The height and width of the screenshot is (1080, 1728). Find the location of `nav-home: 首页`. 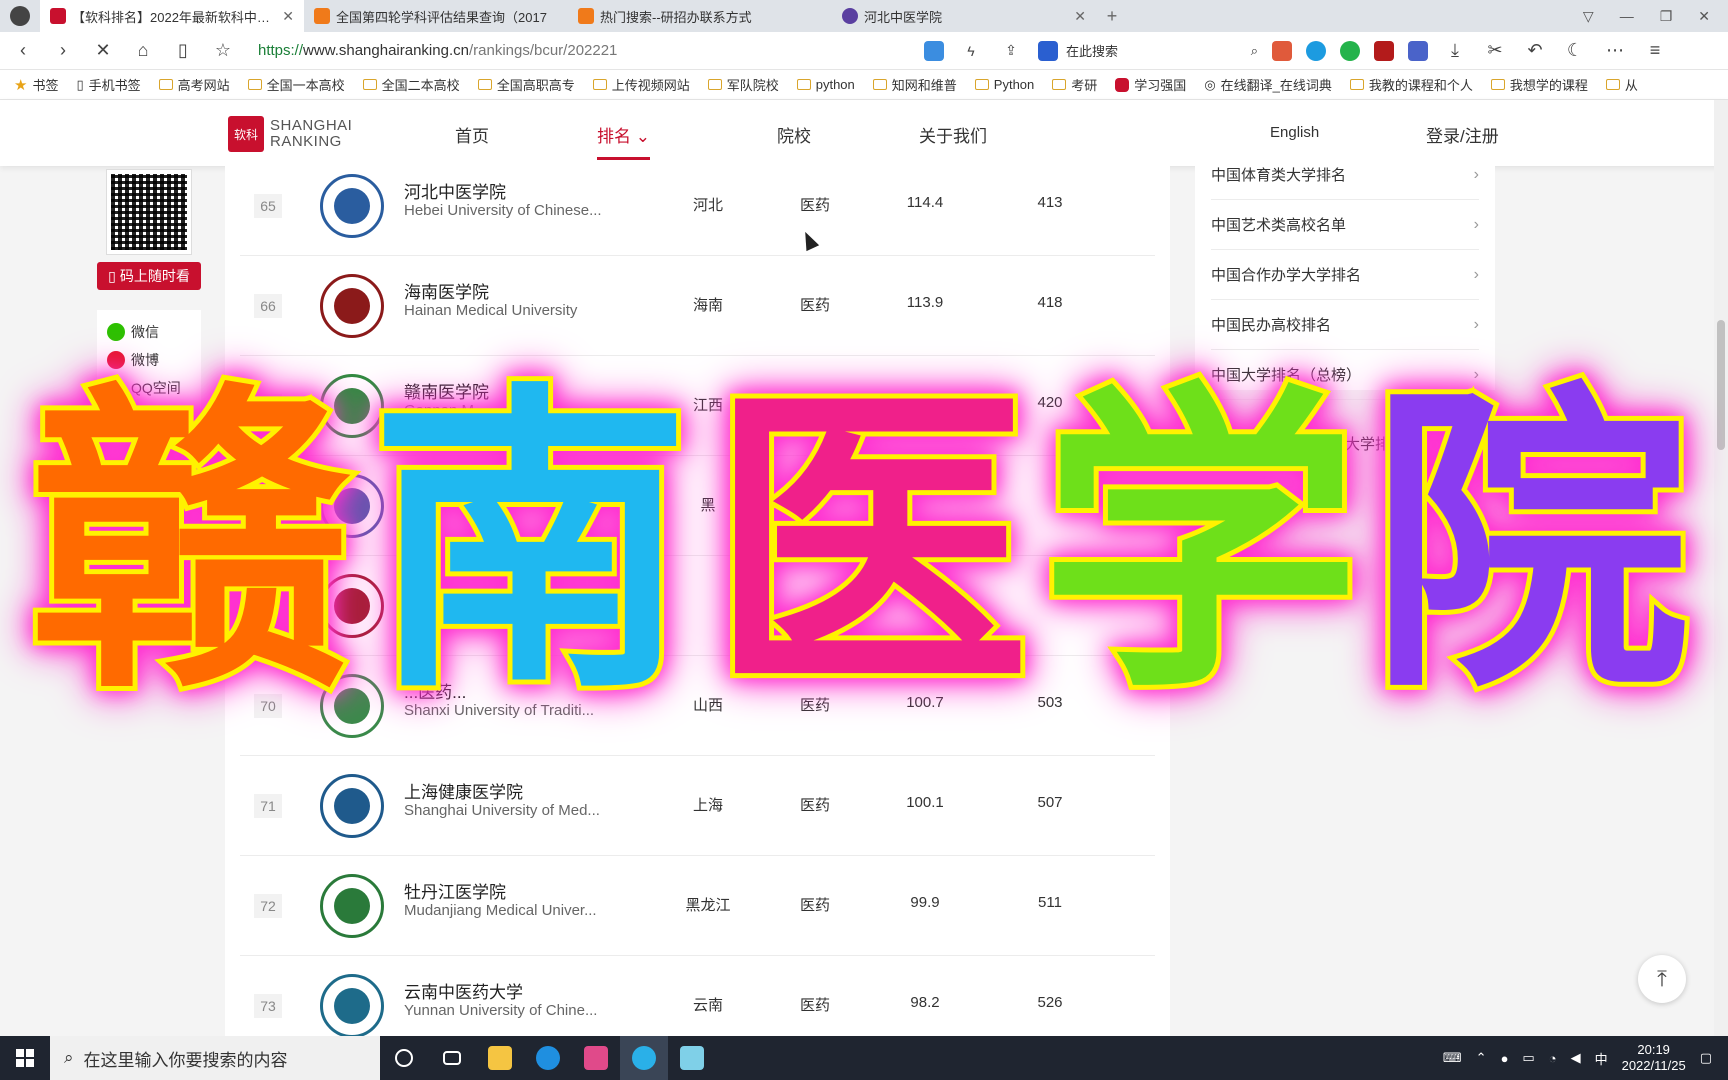

nav-home: 首页 is located at coordinates (472, 134).